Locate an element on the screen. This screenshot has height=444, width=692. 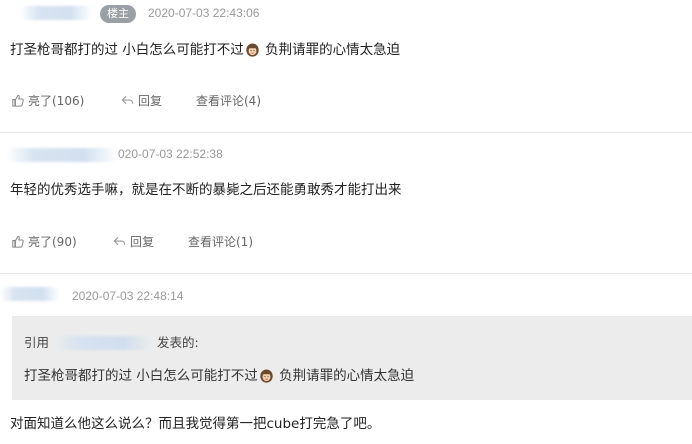
post-timestamp: 2020-07-03 22:48:14 is located at coordinates (128, 296).